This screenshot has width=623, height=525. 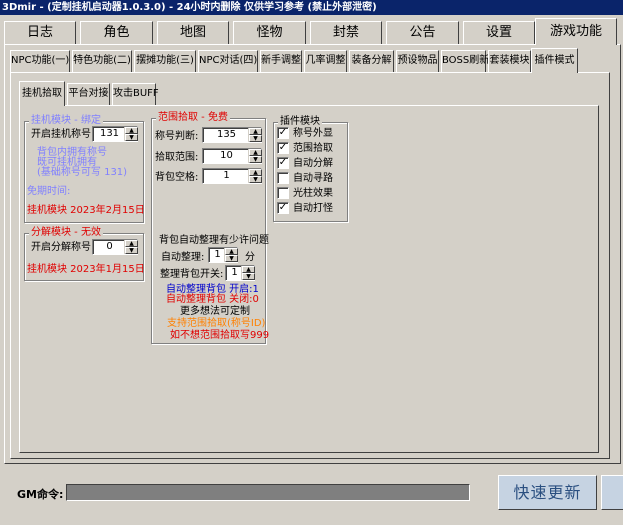 What do you see at coordinates (309, 163) in the screenshot?
I see `checkbox-auto-decompose: ✓ 自动分解` at bounding box center [309, 163].